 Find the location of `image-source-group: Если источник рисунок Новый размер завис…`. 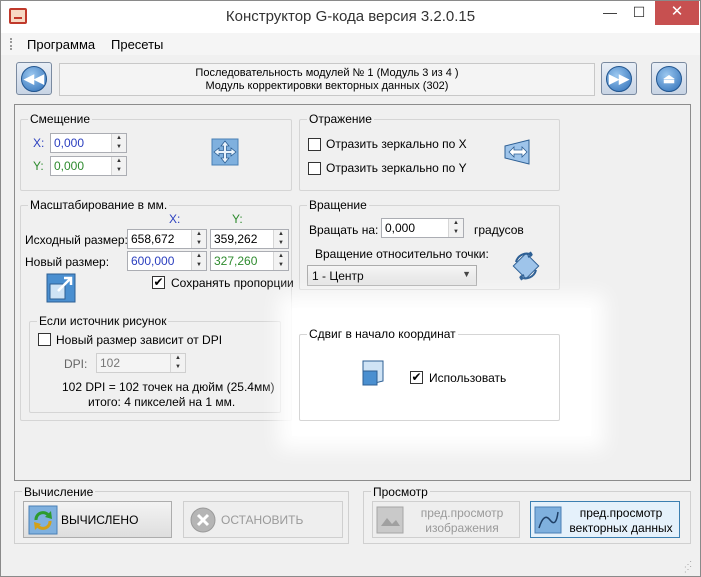

image-source-group: Если источник рисунок Новый размер завис… is located at coordinates (155, 363).